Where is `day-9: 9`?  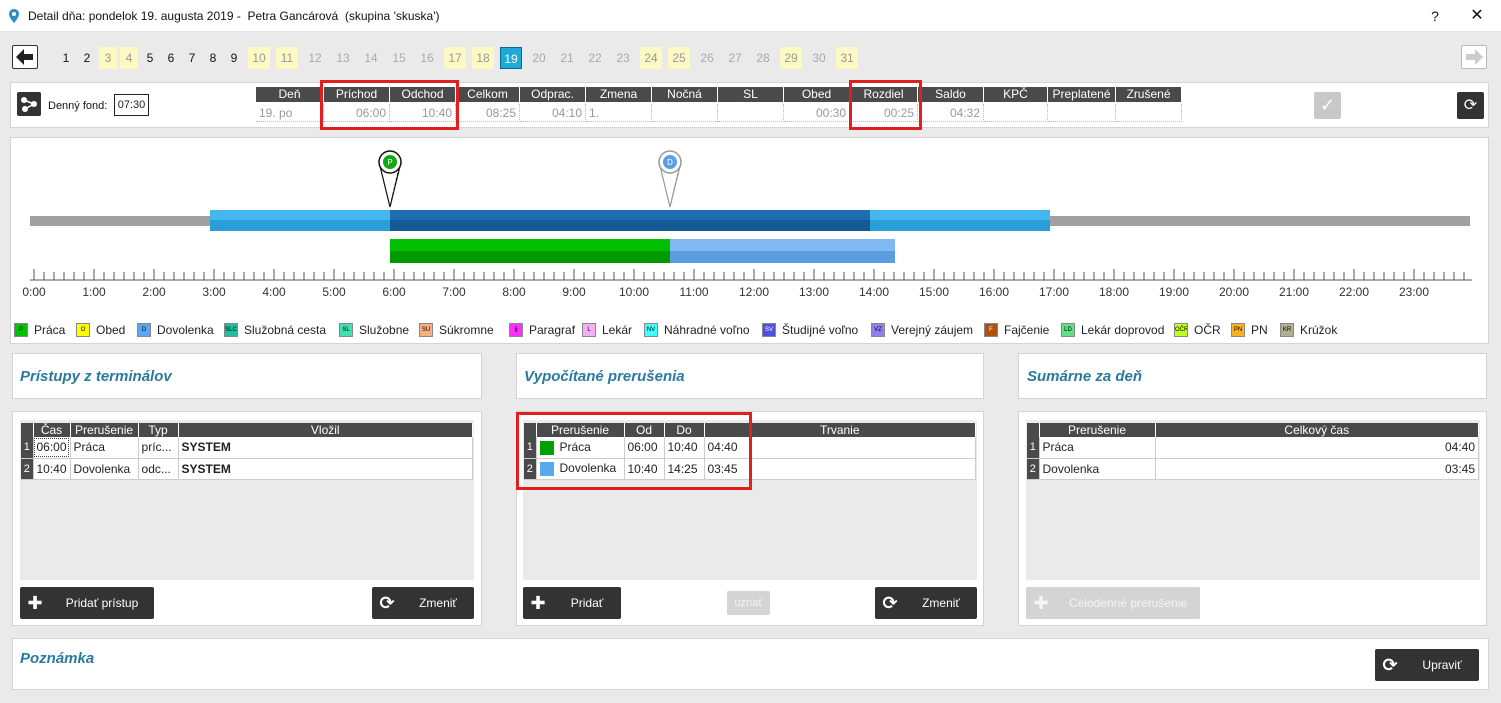 day-9: 9 is located at coordinates (234, 58).